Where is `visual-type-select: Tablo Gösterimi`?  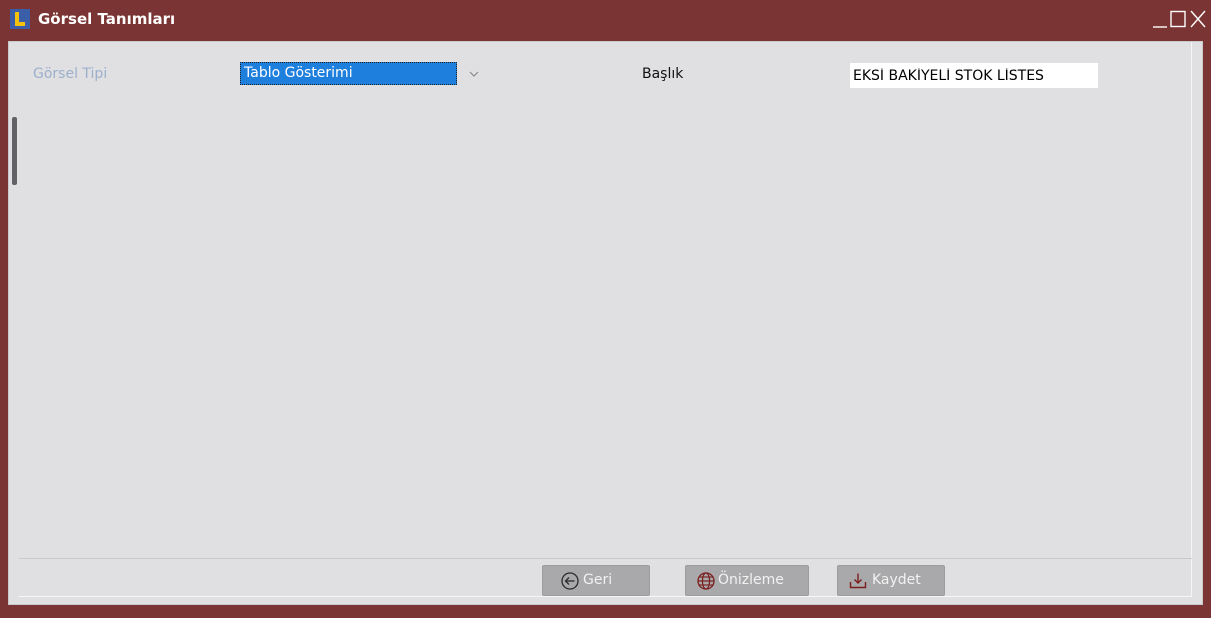 visual-type-select: Tablo Gösterimi is located at coordinates (359, 74).